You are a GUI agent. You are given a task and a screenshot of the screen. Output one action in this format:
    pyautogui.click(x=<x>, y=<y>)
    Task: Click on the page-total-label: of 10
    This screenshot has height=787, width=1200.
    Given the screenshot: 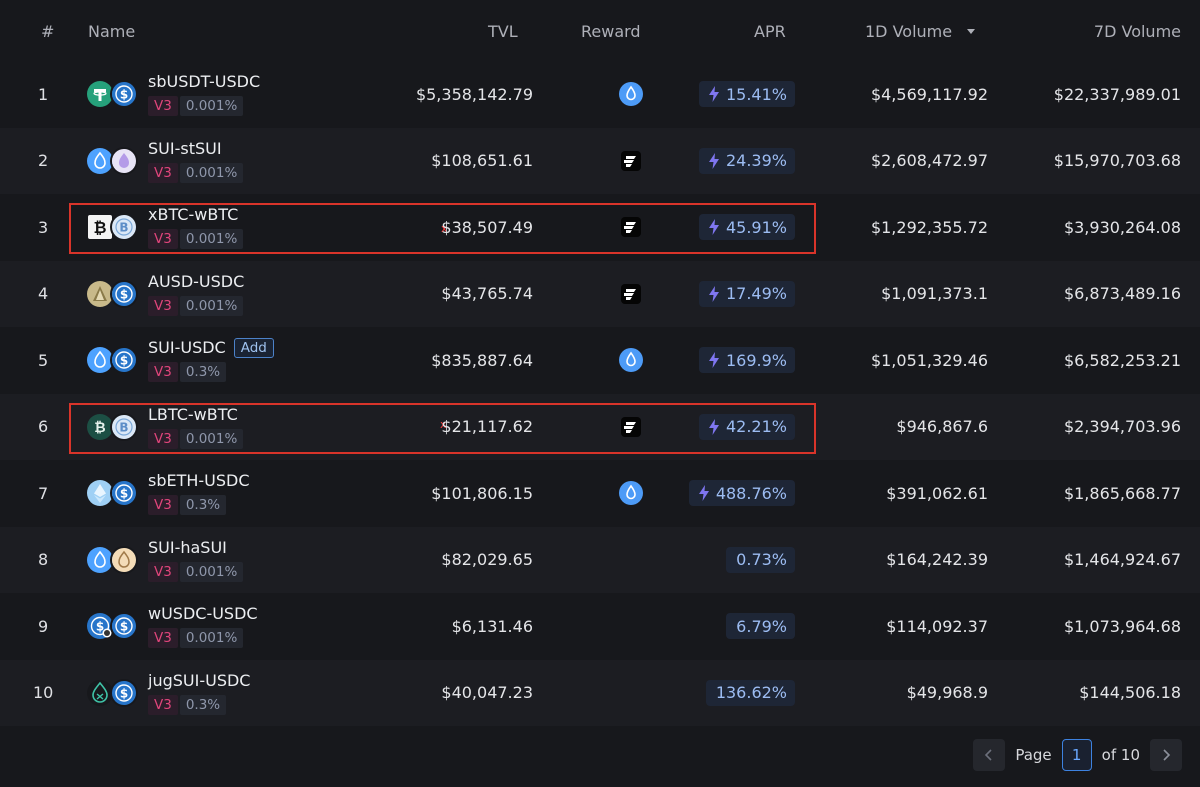 What is the action you would take?
    pyautogui.click(x=1120, y=755)
    